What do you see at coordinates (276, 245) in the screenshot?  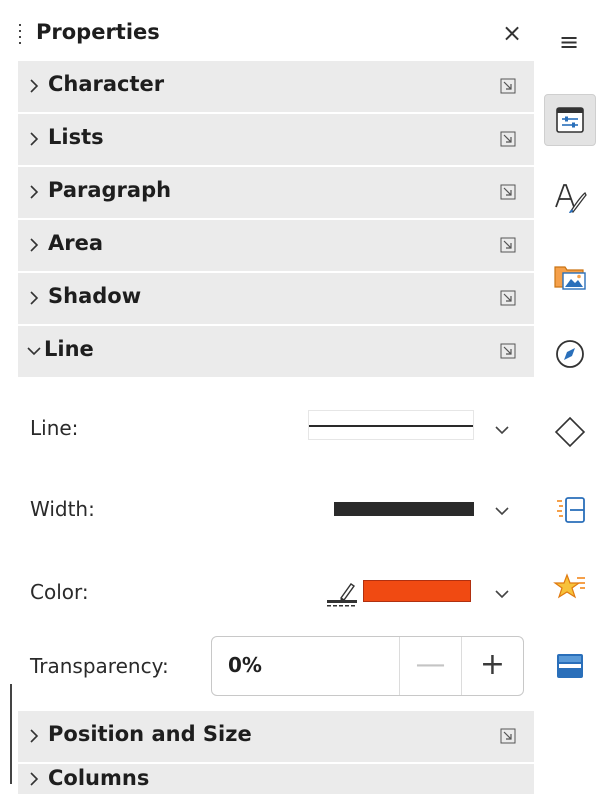 I see `section-area: Area` at bounding box center [276, 245].